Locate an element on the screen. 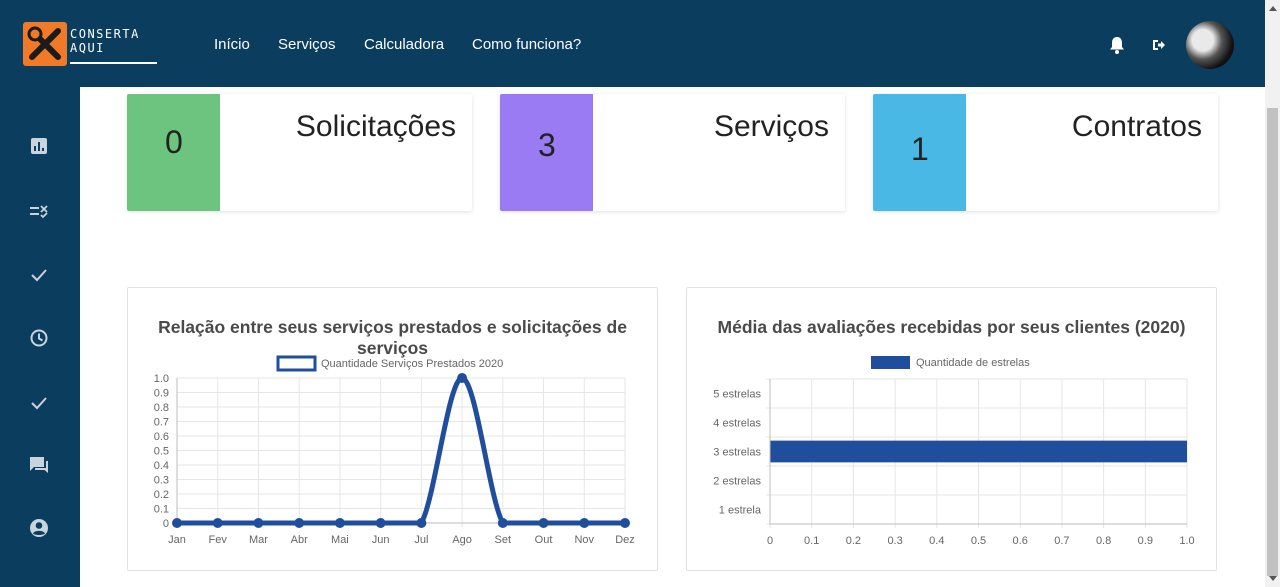 This screenshot has height=587, width=1280. x-tick-label: Dez is located at coordinates (625, 540).